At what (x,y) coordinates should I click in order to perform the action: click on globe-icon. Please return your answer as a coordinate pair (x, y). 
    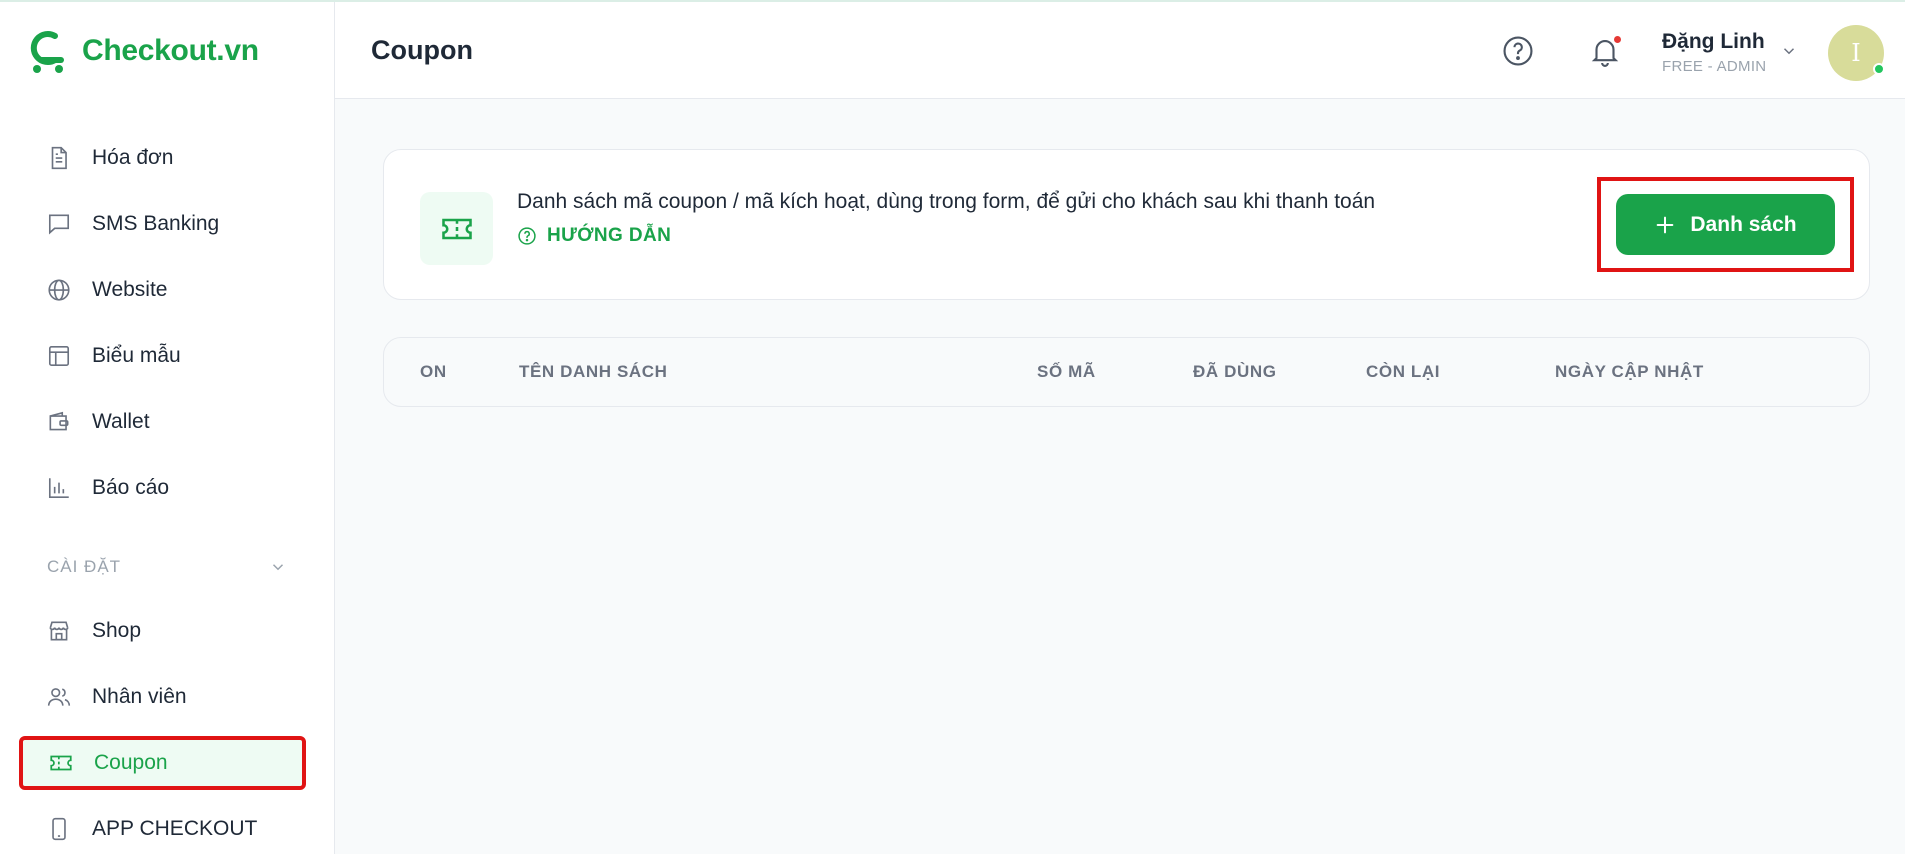
    Looking at the image, I should click on (59, 290).